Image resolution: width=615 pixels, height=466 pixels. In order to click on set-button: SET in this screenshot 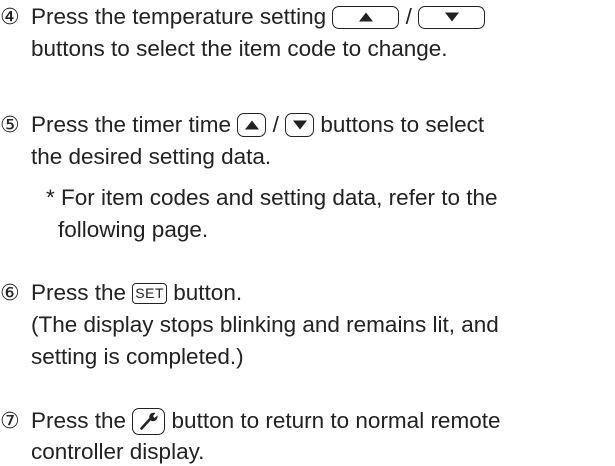, I will do `click(150, 293)`.